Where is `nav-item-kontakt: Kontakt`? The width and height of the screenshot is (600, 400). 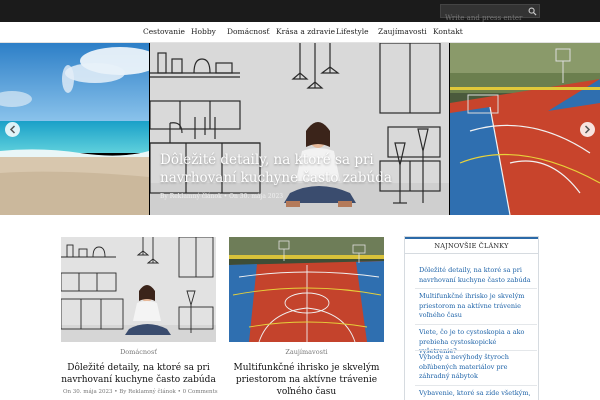
nav-item-kontakt: Kontakt is located at coordinates (448, 31).